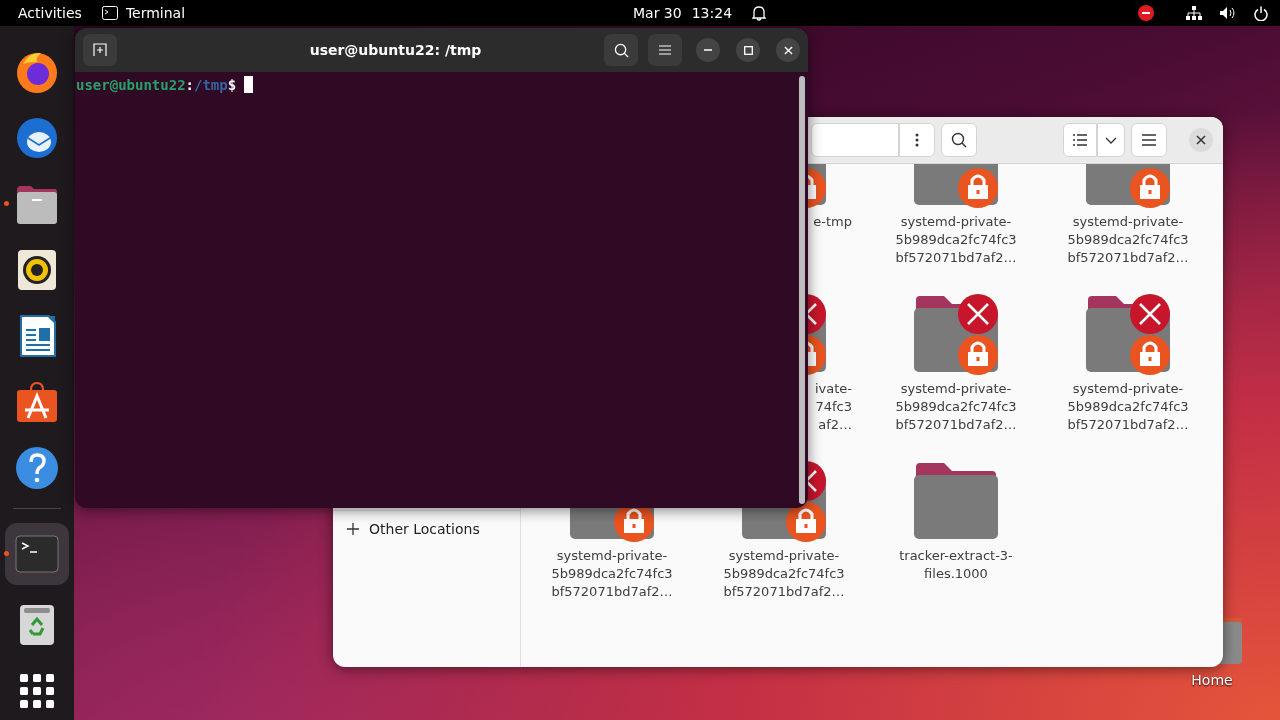 The width and height of the screenshot is (1280, 720). I want to click on minimize-icon, so click(708, 50).